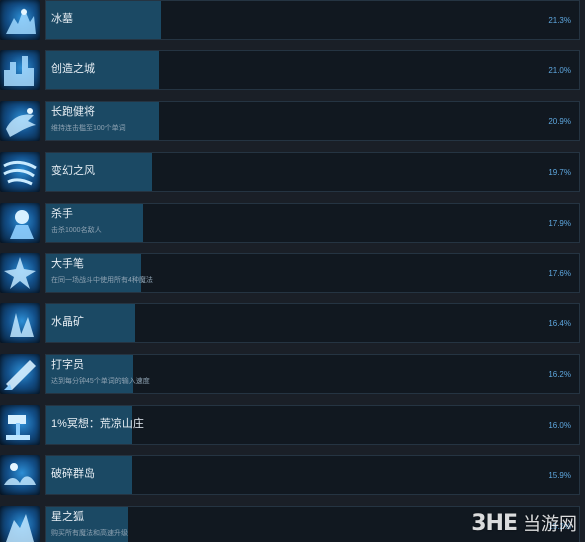 The width and height of the screenshot is (585, 542). I want to click on achievement-description: 购买所有魔法和高速升级, so click(89, 533).